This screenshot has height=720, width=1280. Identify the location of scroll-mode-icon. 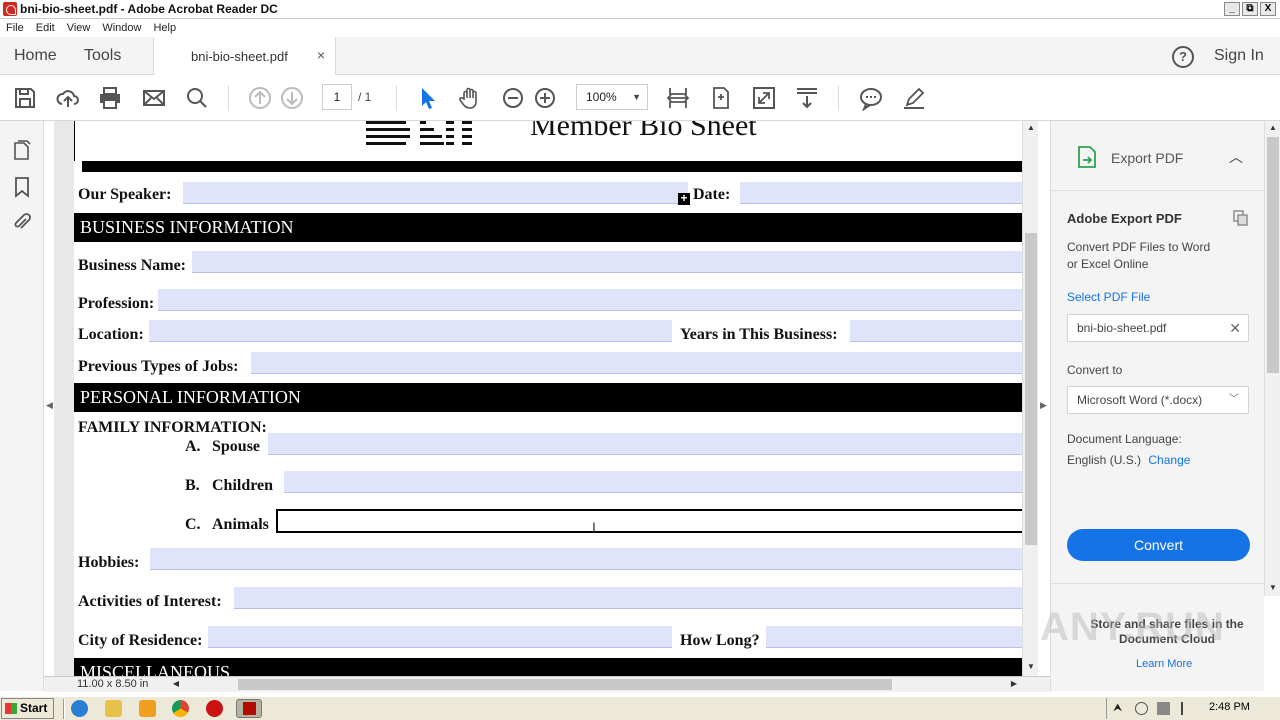
(807, 98).